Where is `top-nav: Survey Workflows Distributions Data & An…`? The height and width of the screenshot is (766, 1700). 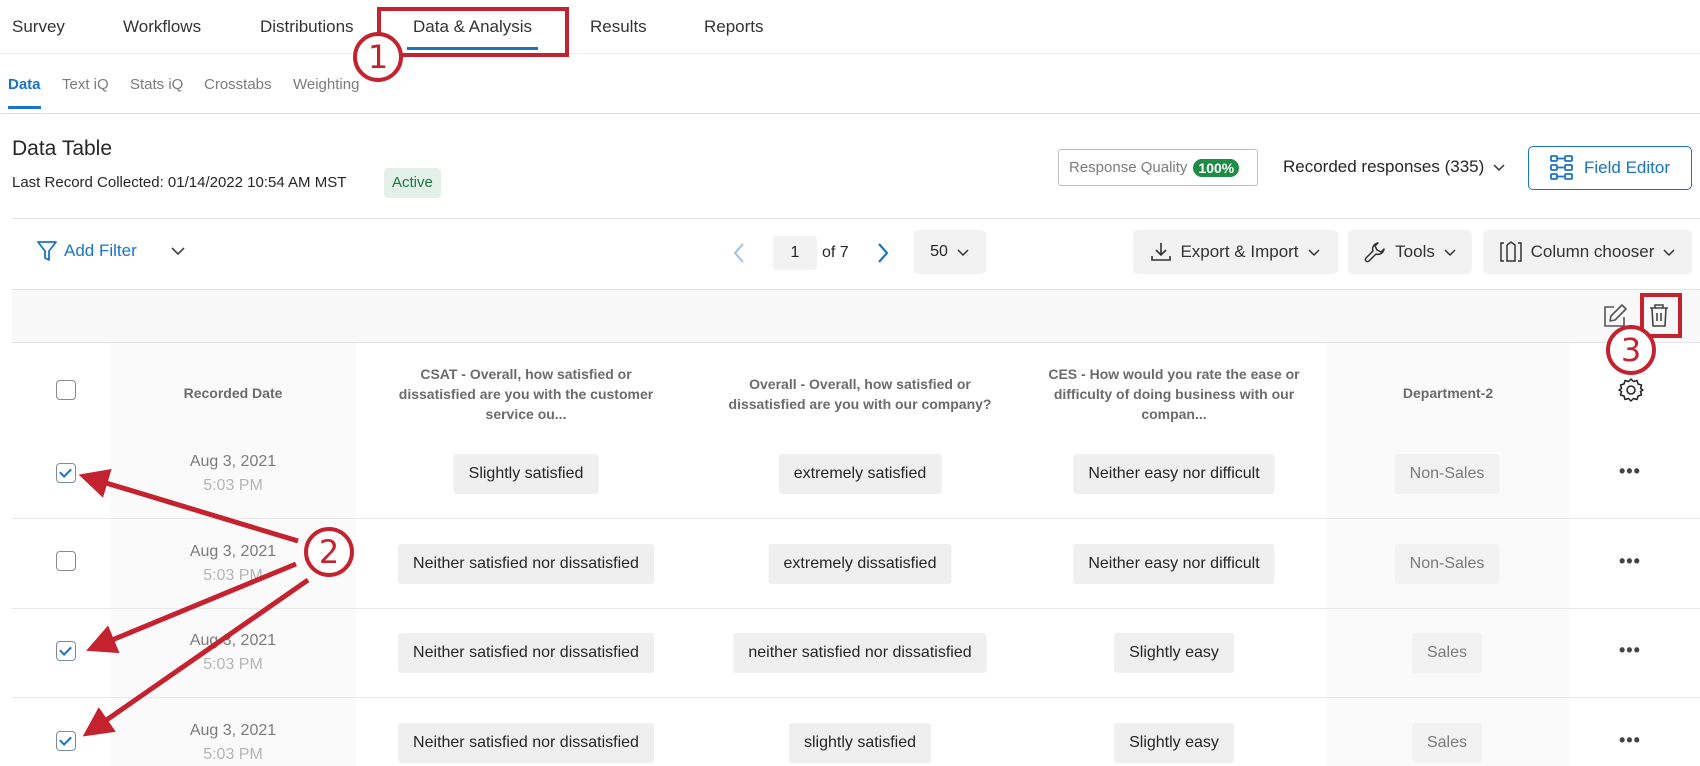 top-nav: Survey Workflows Distributions Data & An… is located at coordinates (850, 27).